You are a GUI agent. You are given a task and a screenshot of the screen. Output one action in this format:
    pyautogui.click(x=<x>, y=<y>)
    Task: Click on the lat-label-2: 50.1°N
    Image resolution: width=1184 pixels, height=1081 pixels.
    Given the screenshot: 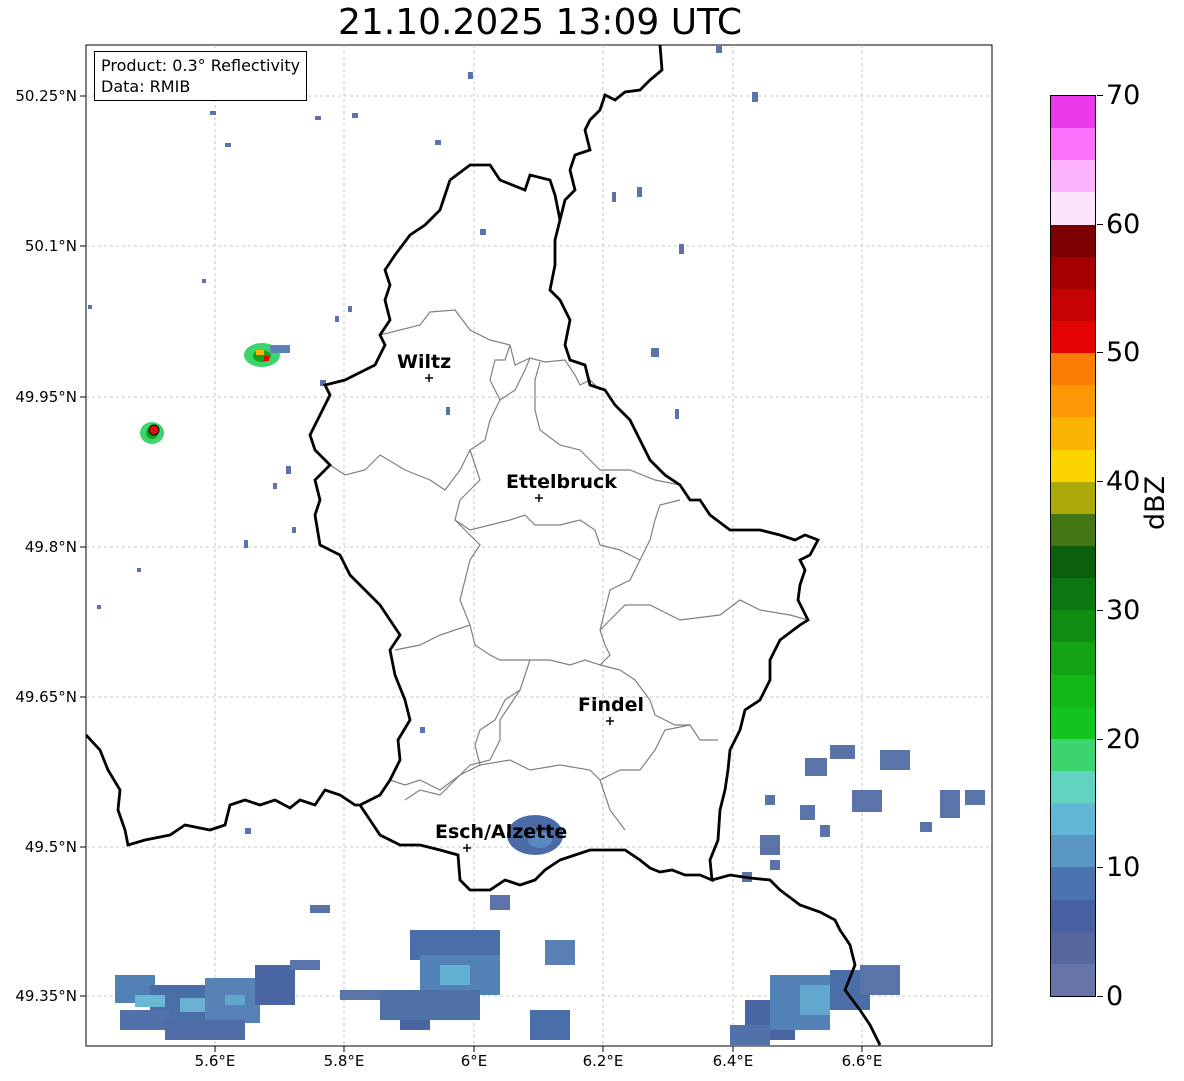 What is the action you would take?
    pyautogui.click(x=50, y=246)
    